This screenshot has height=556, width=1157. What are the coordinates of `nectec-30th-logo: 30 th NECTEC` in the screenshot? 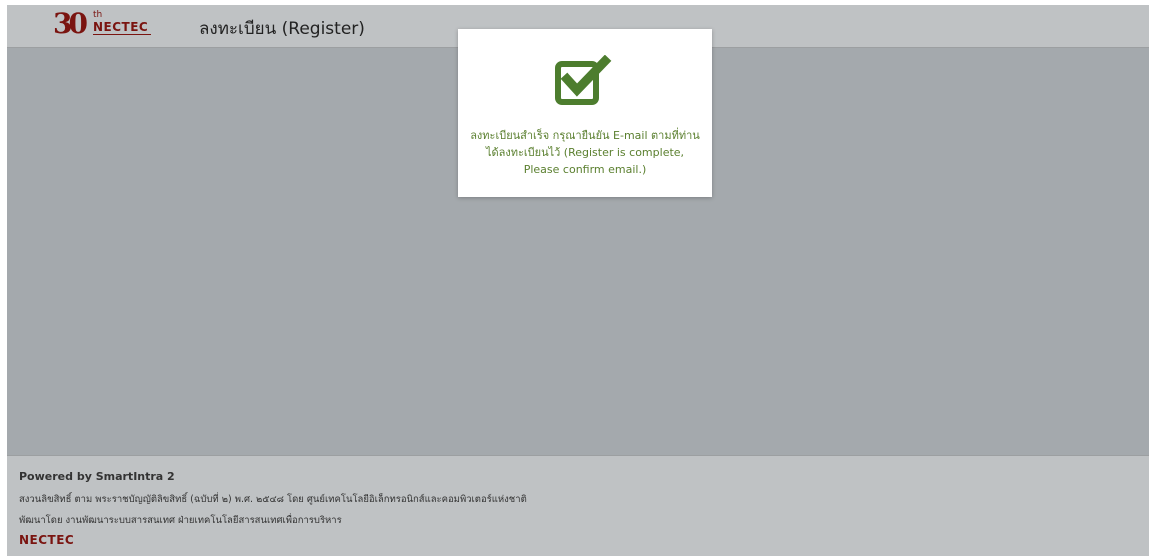 It's located at (113, 24).